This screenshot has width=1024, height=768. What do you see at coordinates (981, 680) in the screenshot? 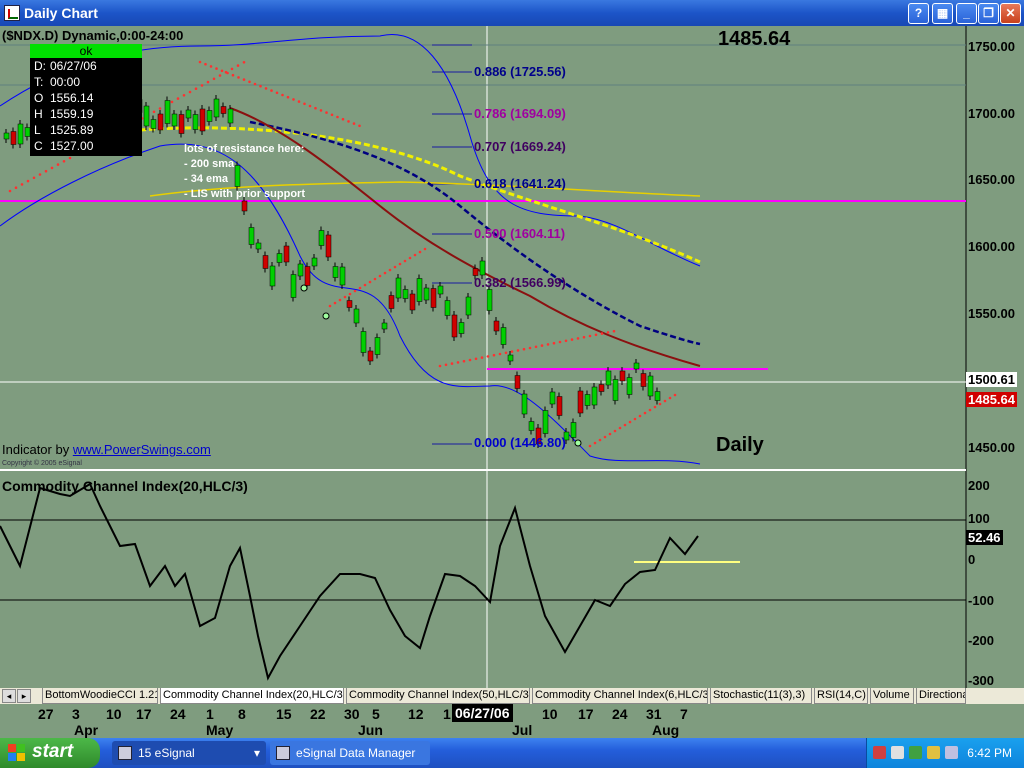
I see `cci-tick: -300` at bounding box center [981, 680].